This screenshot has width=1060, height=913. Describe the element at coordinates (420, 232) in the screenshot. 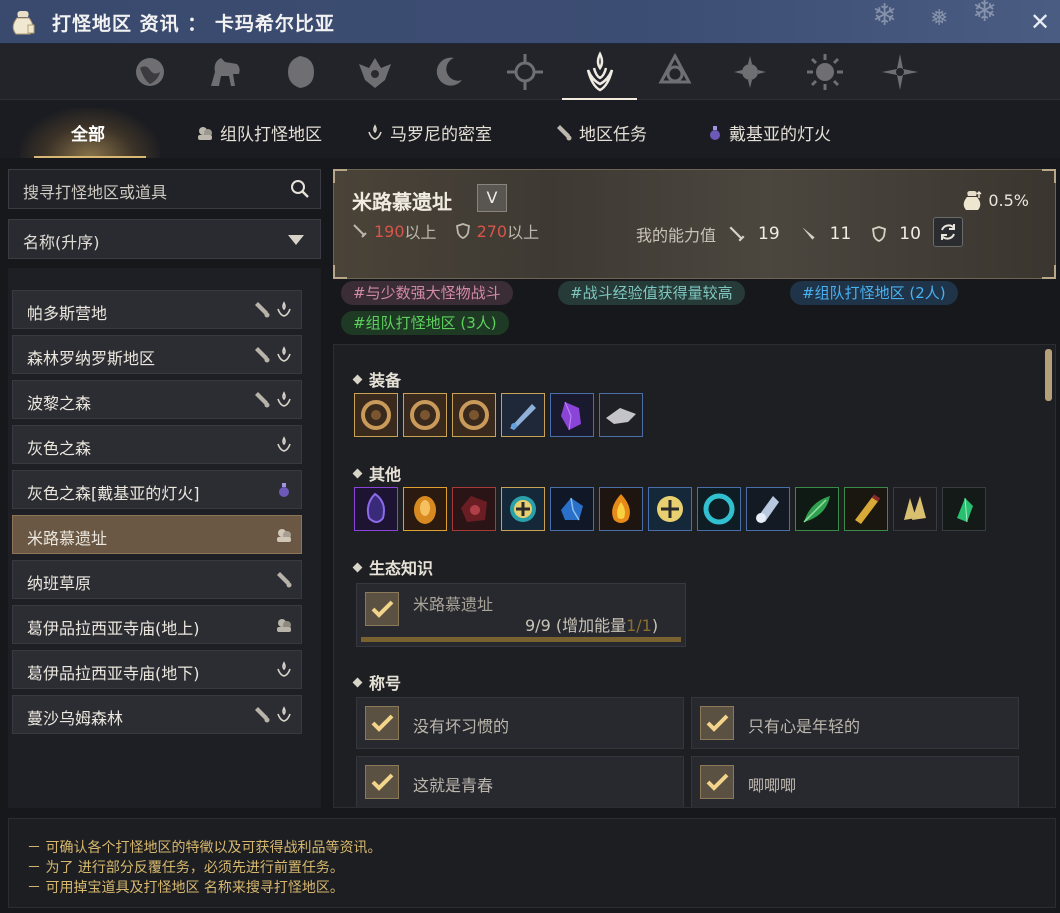

I see `required-ap-suffix: 以上` at that location.